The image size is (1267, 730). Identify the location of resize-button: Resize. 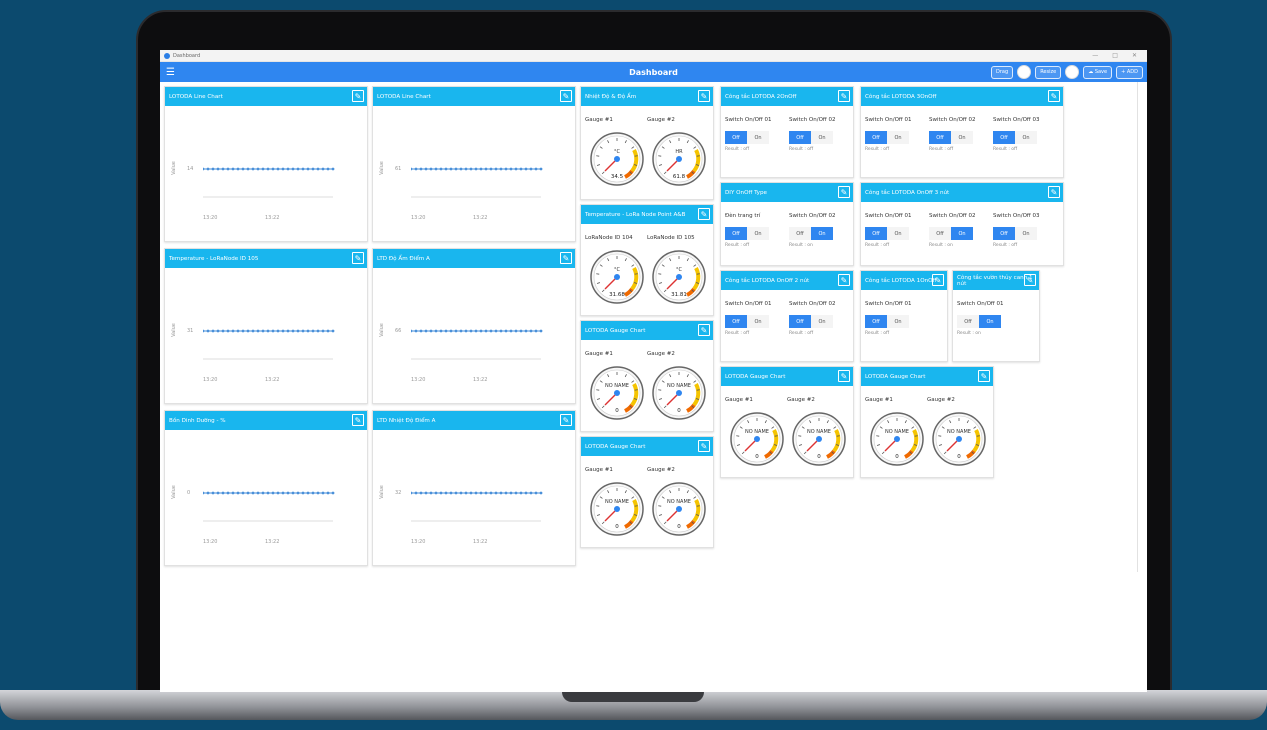
(1048, 72).